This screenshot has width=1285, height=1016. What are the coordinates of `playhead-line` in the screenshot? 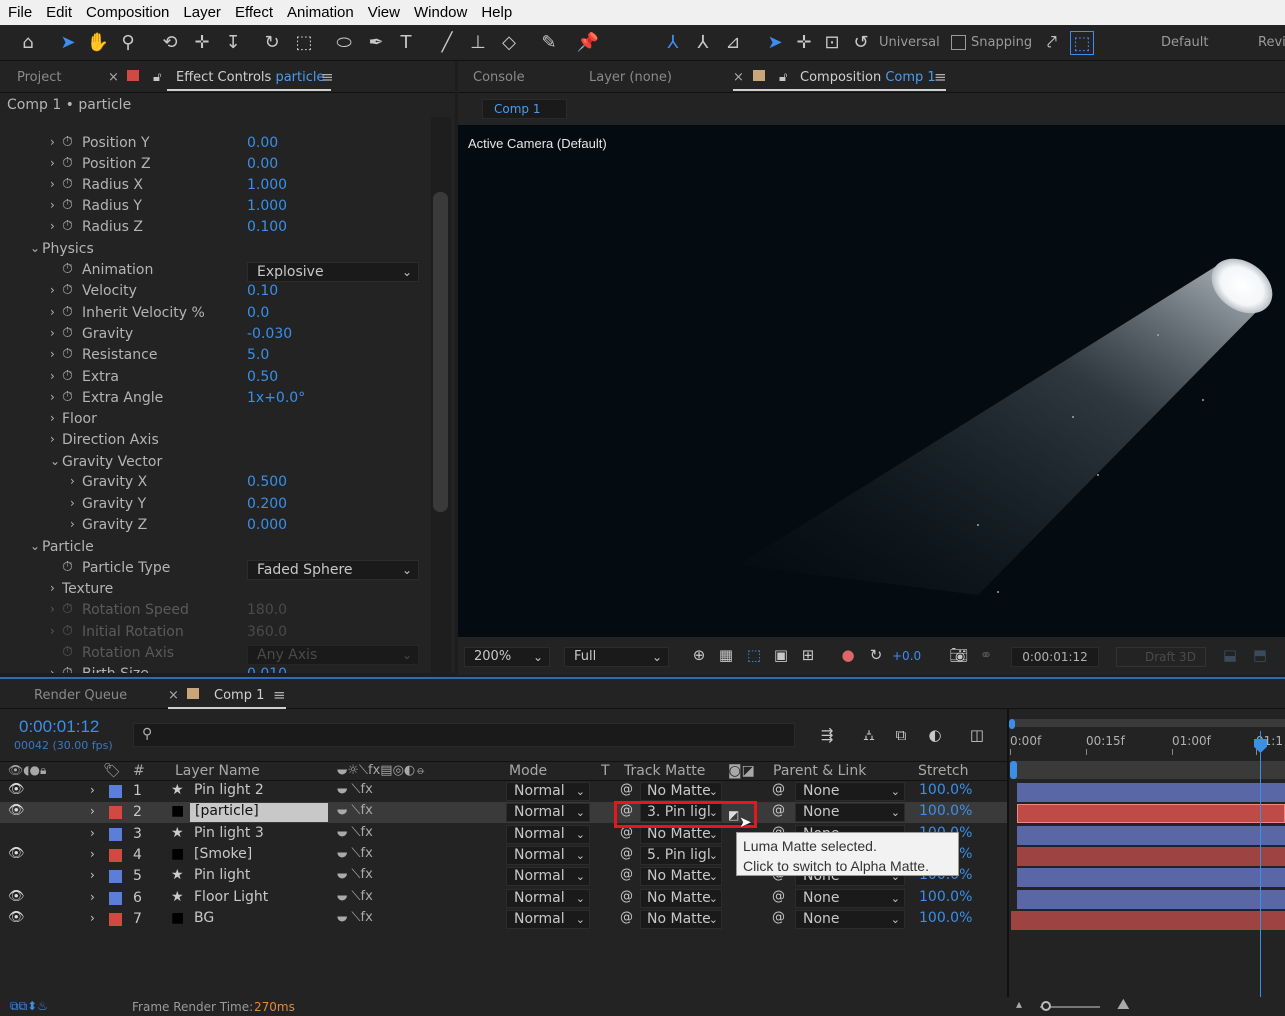 It's located at (1260, 865).